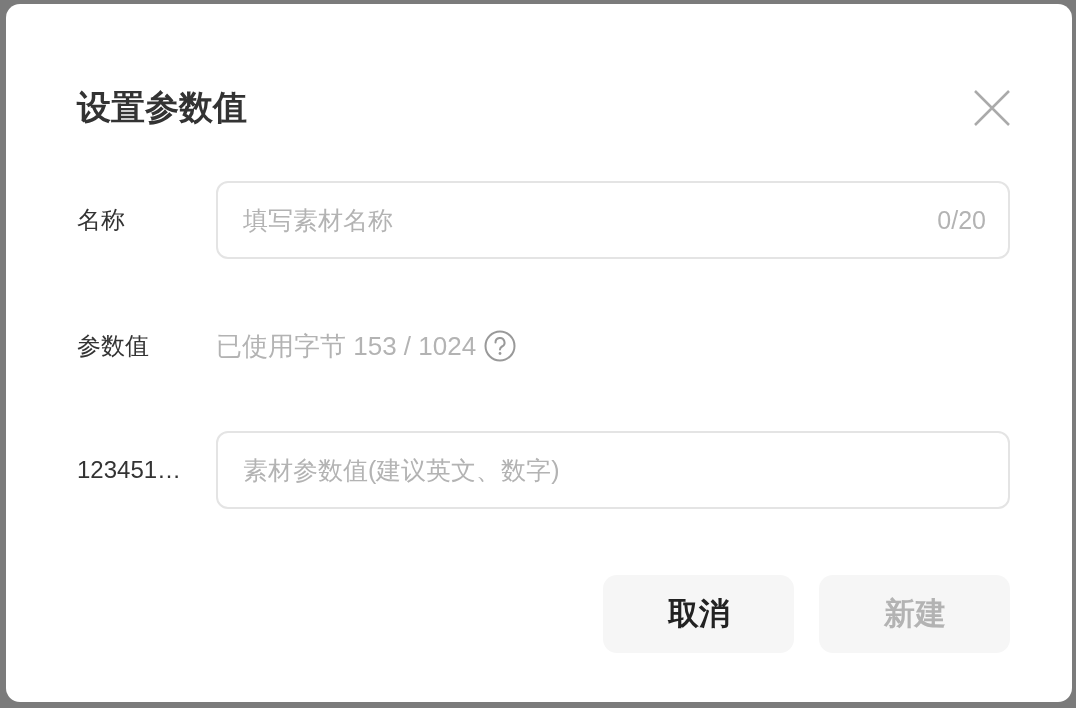 This screenshot has width=1076, height=708. I want to click on close-button, so click(992, 108).